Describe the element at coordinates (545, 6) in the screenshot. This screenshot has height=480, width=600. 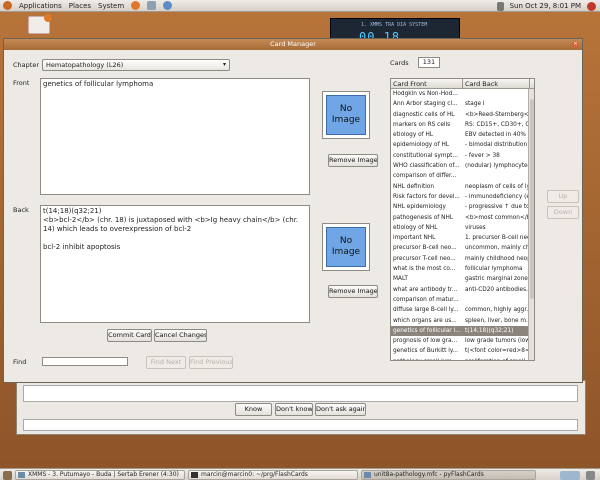
I see `clock: Sun Oct 29, 8:01 PM` at that location.